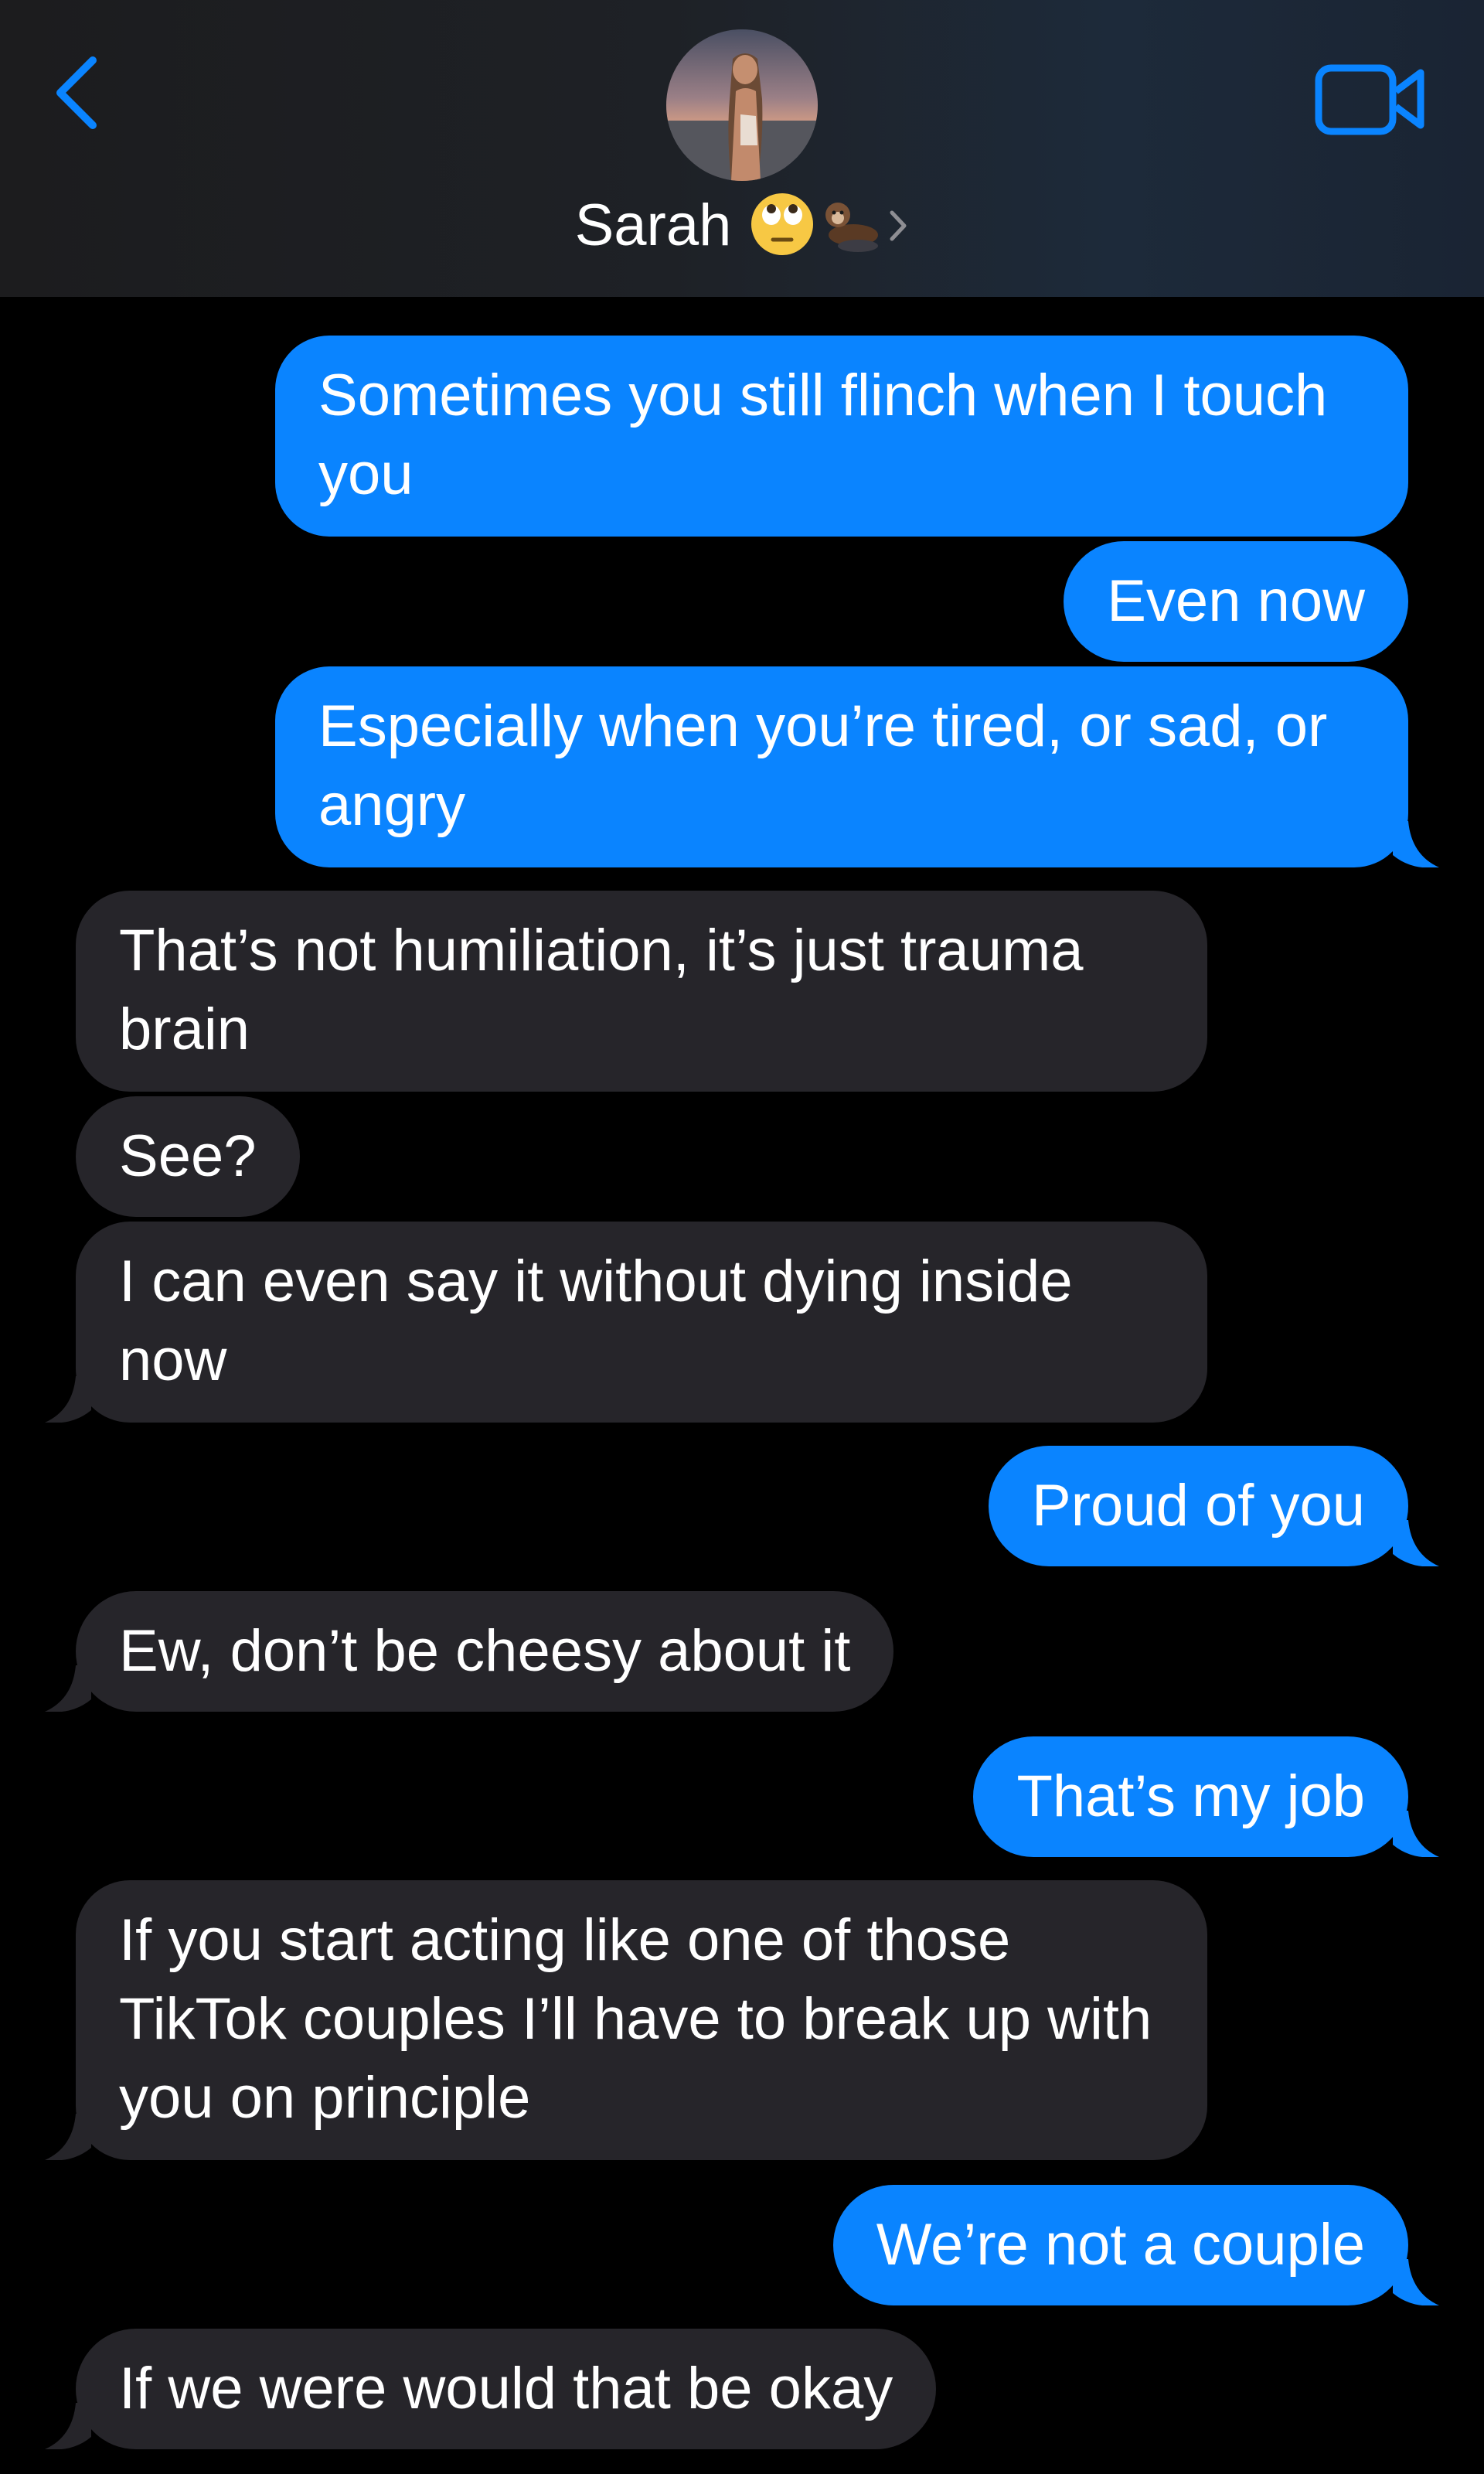 Image resolution: width=1484 pixels, height=2474 pixels. I want to click on contact-details-button: Sarah, so click(742, 225).